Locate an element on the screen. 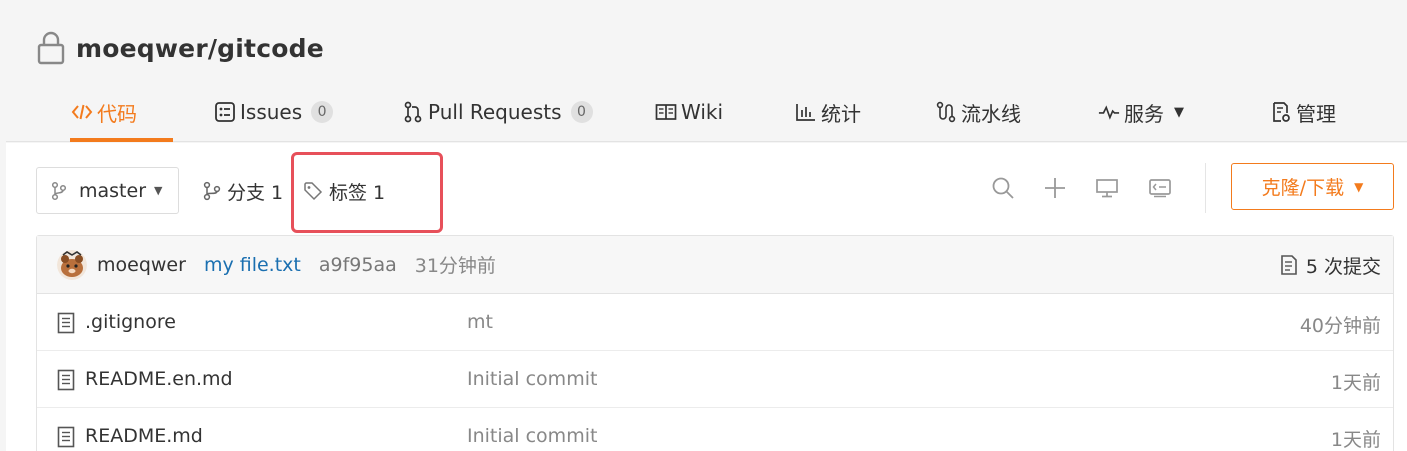 The width and height of the screenshot is (1407, 451). tab-code-label: 代码 is located at coordinates (117, 113).